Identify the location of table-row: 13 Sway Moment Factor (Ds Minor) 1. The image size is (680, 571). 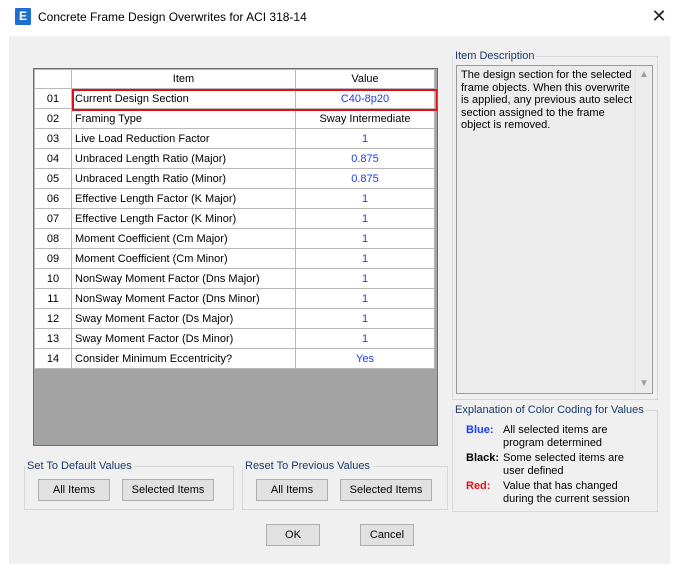
(234, 338).